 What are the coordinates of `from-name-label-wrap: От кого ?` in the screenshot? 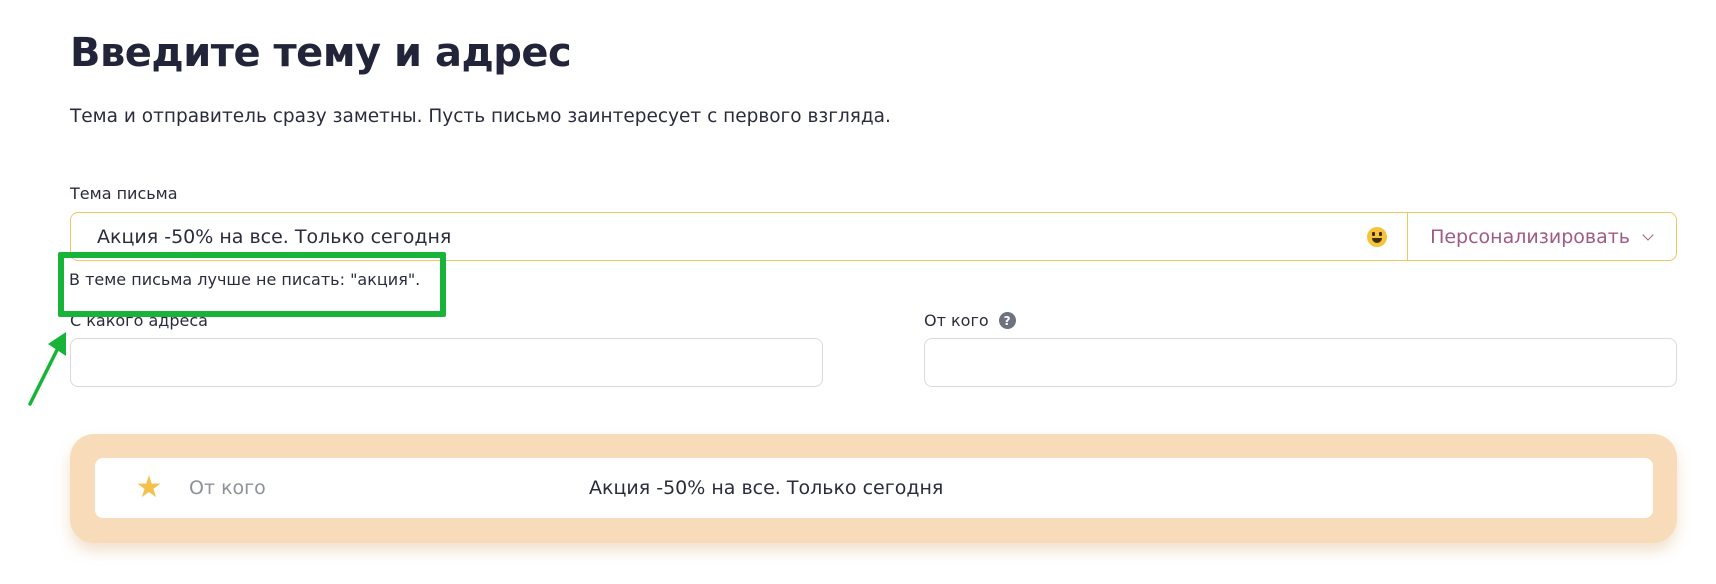 It's located at (970, 320).